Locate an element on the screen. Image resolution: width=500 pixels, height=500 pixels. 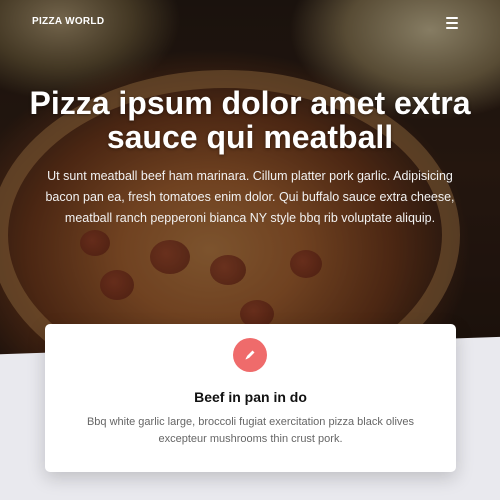
feature-card-title: Beef in pan in do is located at coordinates (250, 397).